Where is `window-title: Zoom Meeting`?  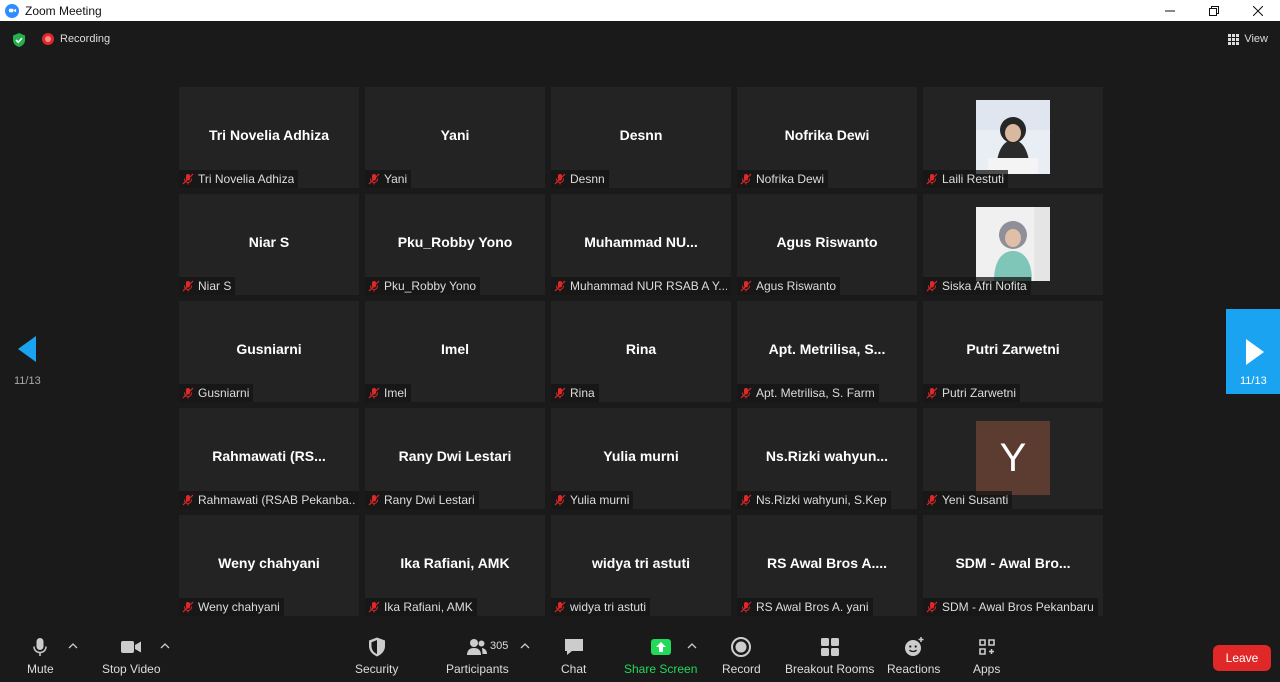
window-title: Zoom Meeting is located at coordinates (63, 10).